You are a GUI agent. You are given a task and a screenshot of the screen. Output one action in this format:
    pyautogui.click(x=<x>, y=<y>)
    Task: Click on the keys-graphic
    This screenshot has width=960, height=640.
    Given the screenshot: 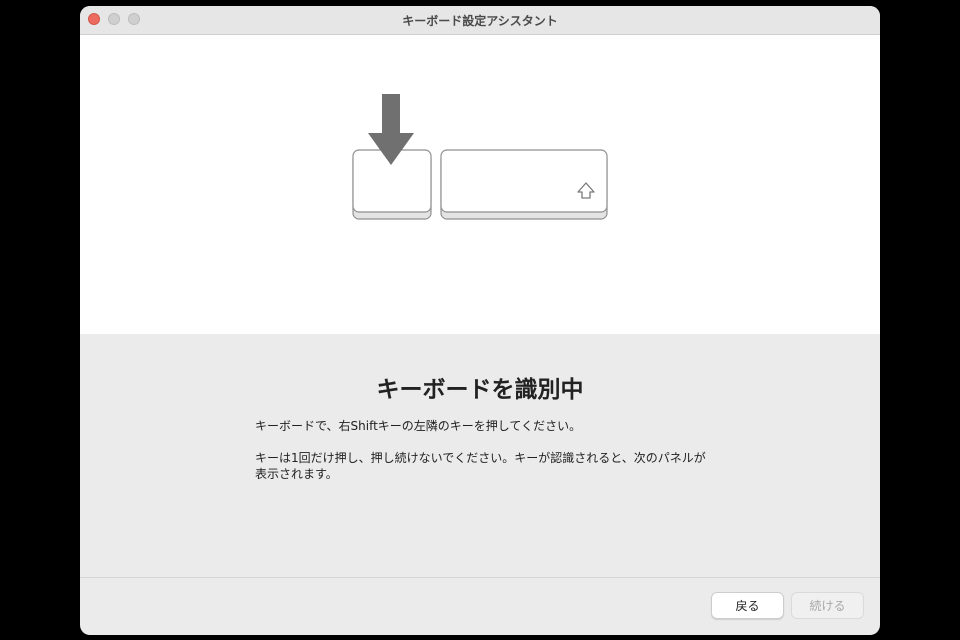 What is the action you would take?
    pyautogui.click(x=480, y=157)
    